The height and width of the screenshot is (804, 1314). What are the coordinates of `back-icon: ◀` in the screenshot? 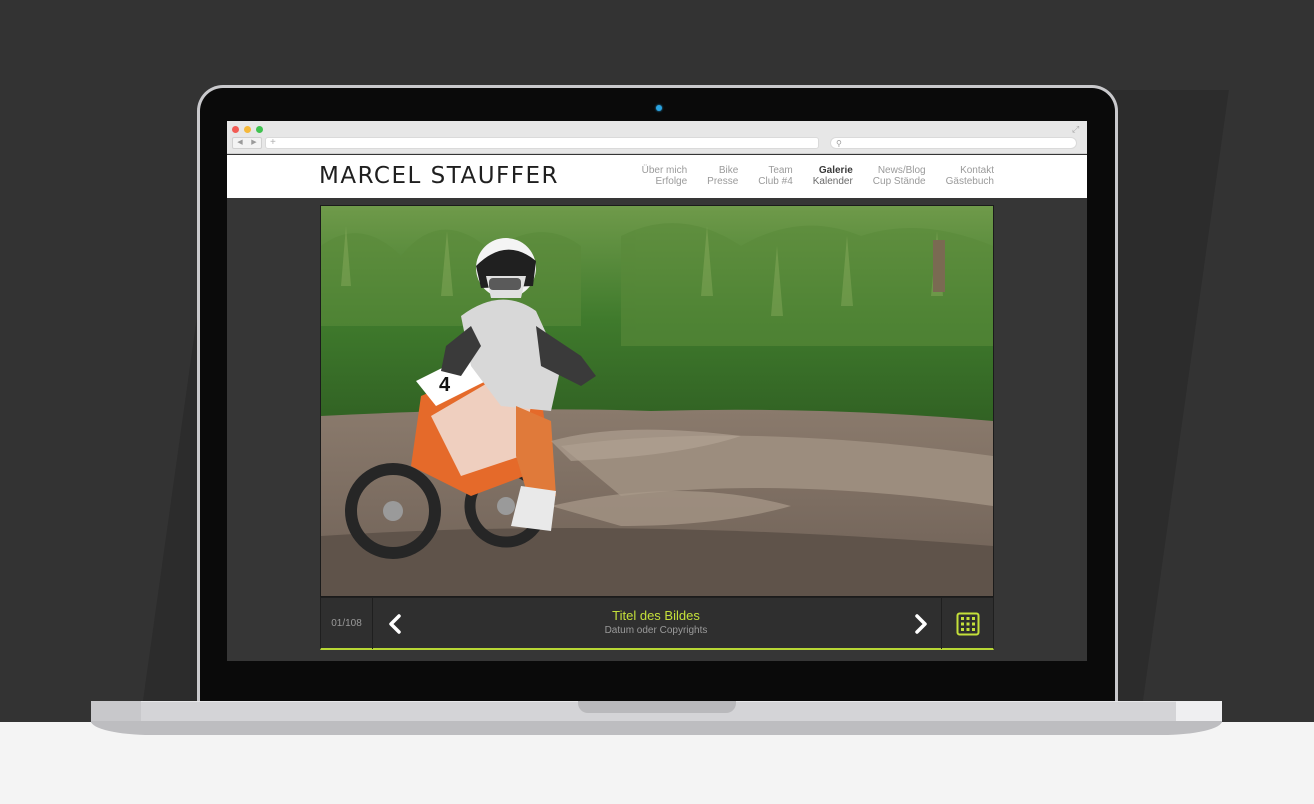 It's located at (239, 143).